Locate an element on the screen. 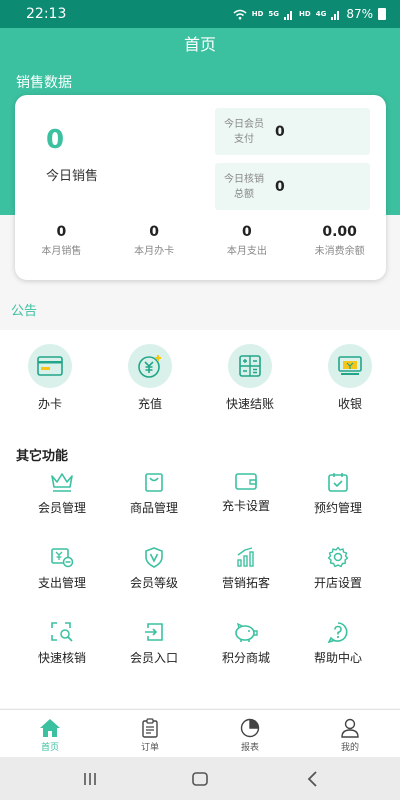 This screenshot has width=400, height=800. page-title: 首页 is located at coordinates (199, 44).